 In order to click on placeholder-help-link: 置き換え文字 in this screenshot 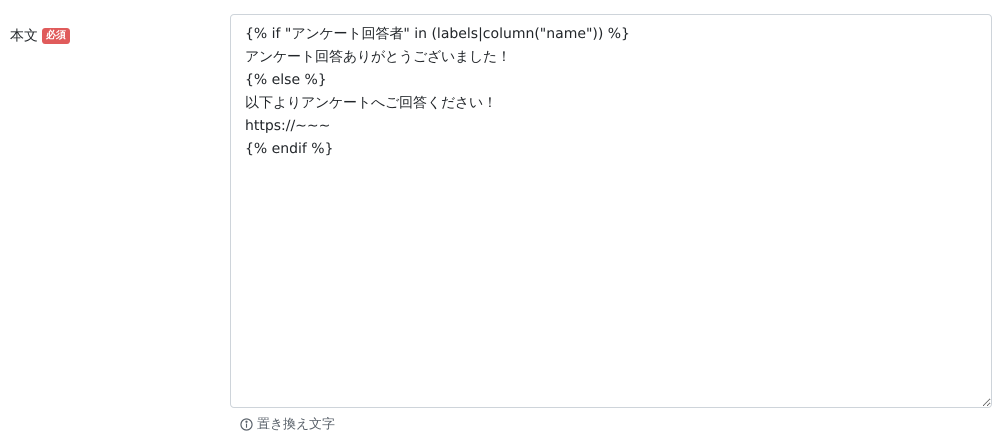, I will do `click(287, 424)`.